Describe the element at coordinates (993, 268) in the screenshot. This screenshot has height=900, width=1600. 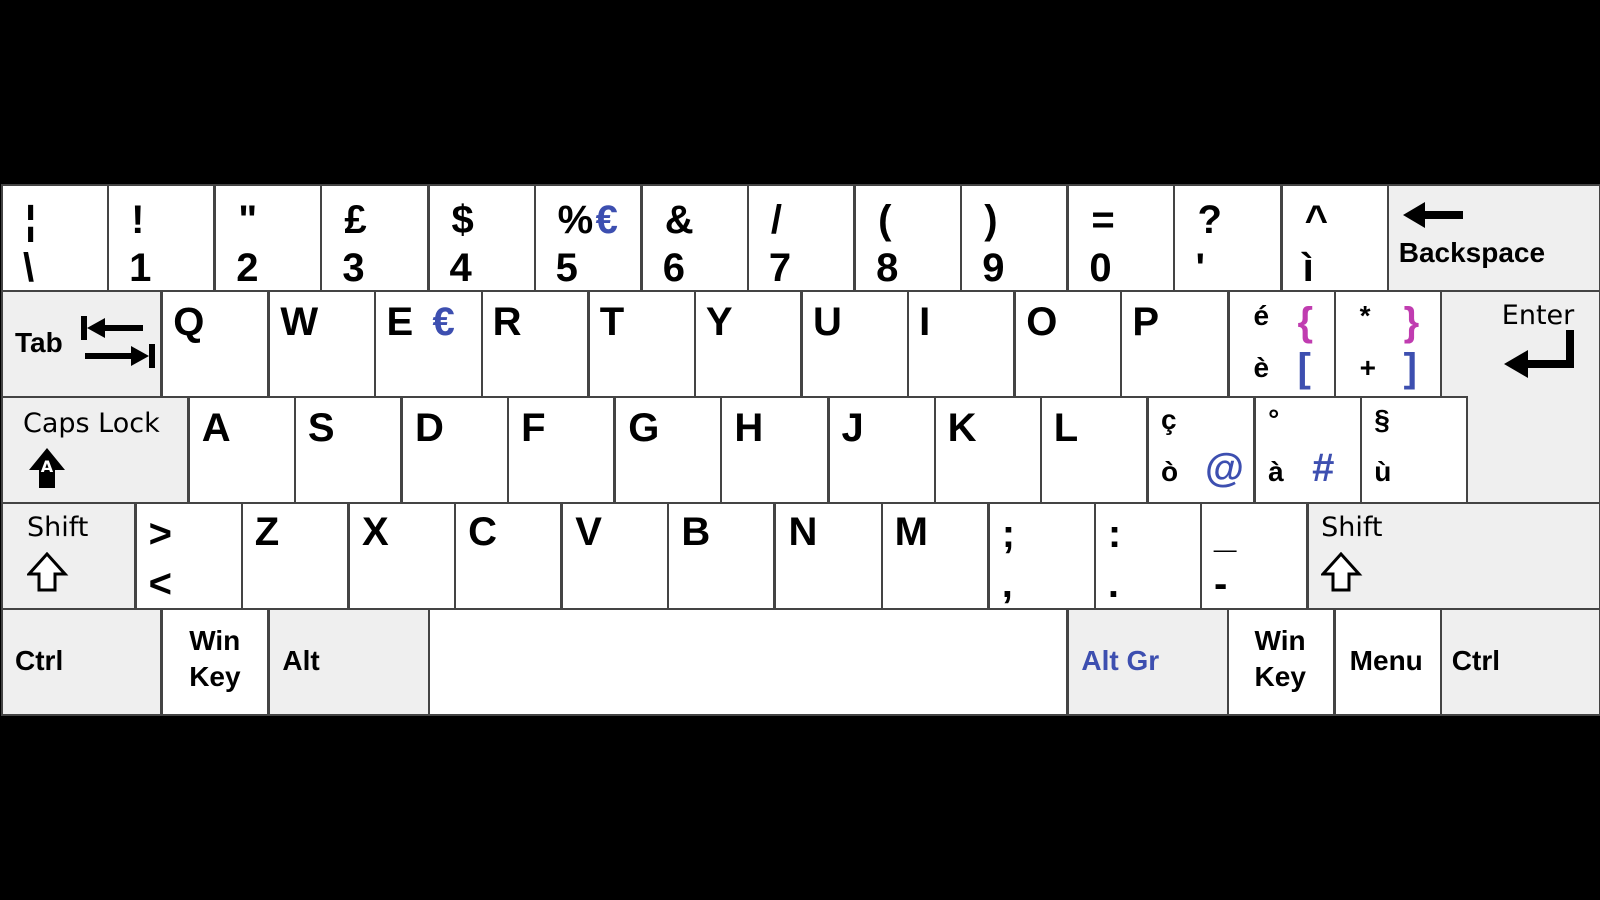
I see `key-base-glyph: 9` at that location.